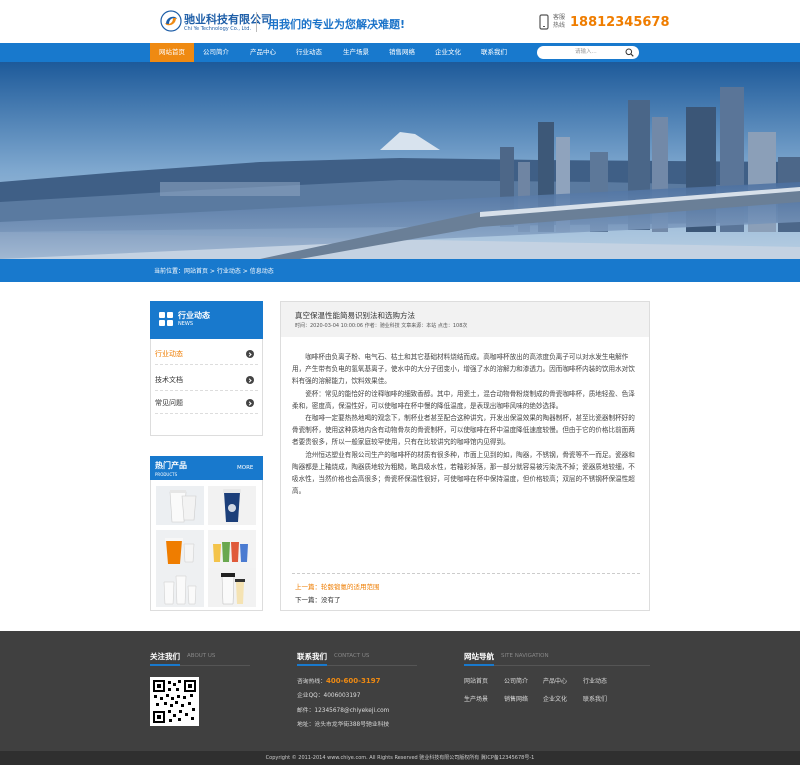  What do you see at coordinates (476, 680) in the screenshot?
I see `footer-nav-home: 网站首页` at bounding box center [476, 680].